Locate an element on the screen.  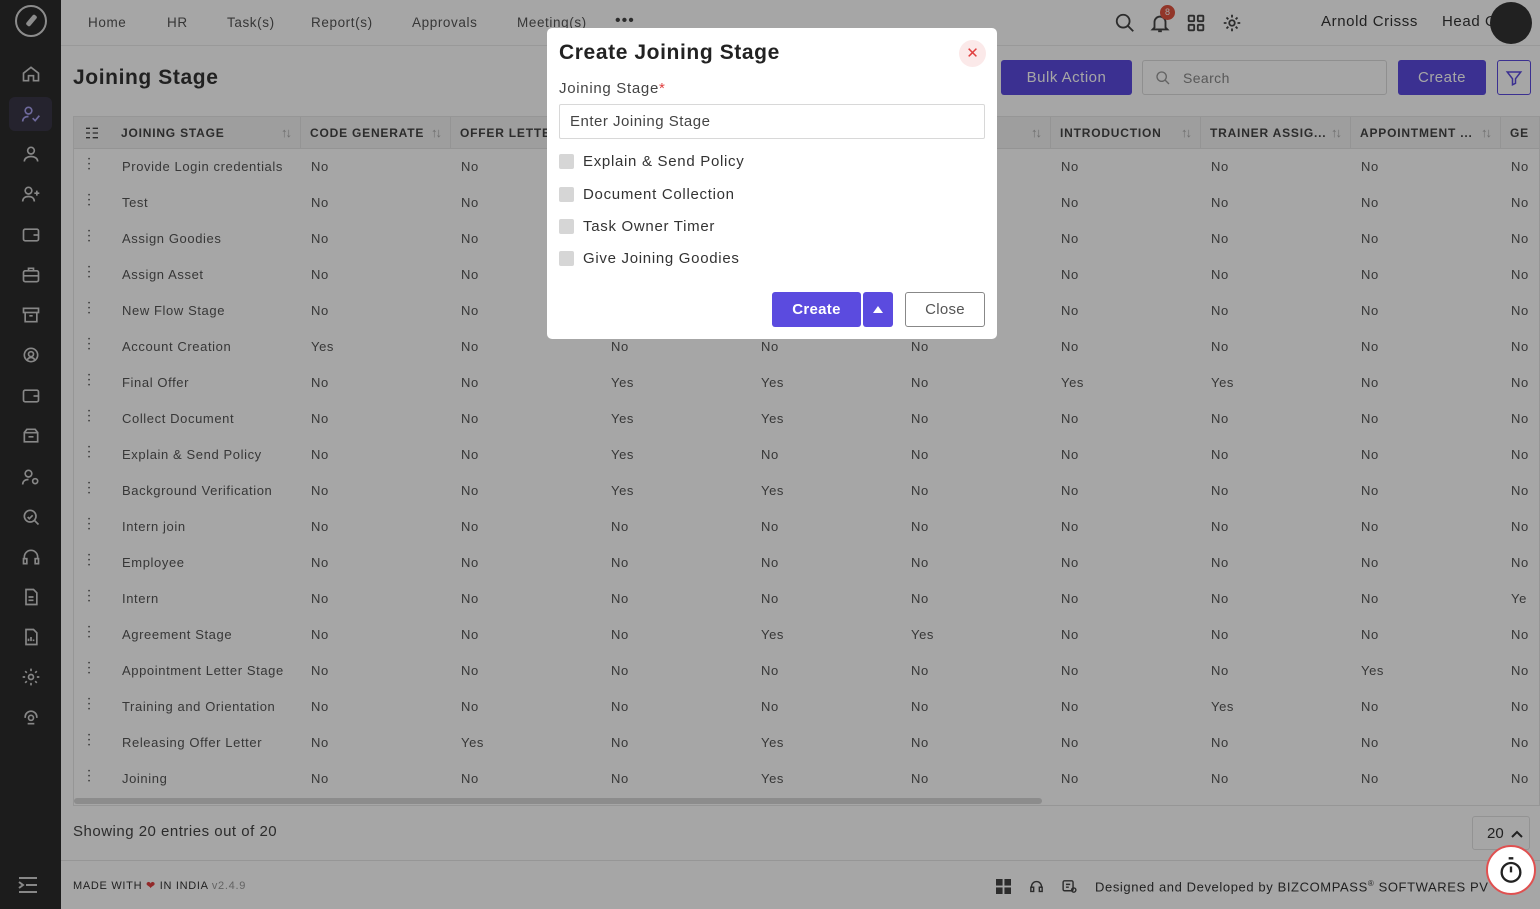
create-options-toggle is located at coordinates (878, 309).